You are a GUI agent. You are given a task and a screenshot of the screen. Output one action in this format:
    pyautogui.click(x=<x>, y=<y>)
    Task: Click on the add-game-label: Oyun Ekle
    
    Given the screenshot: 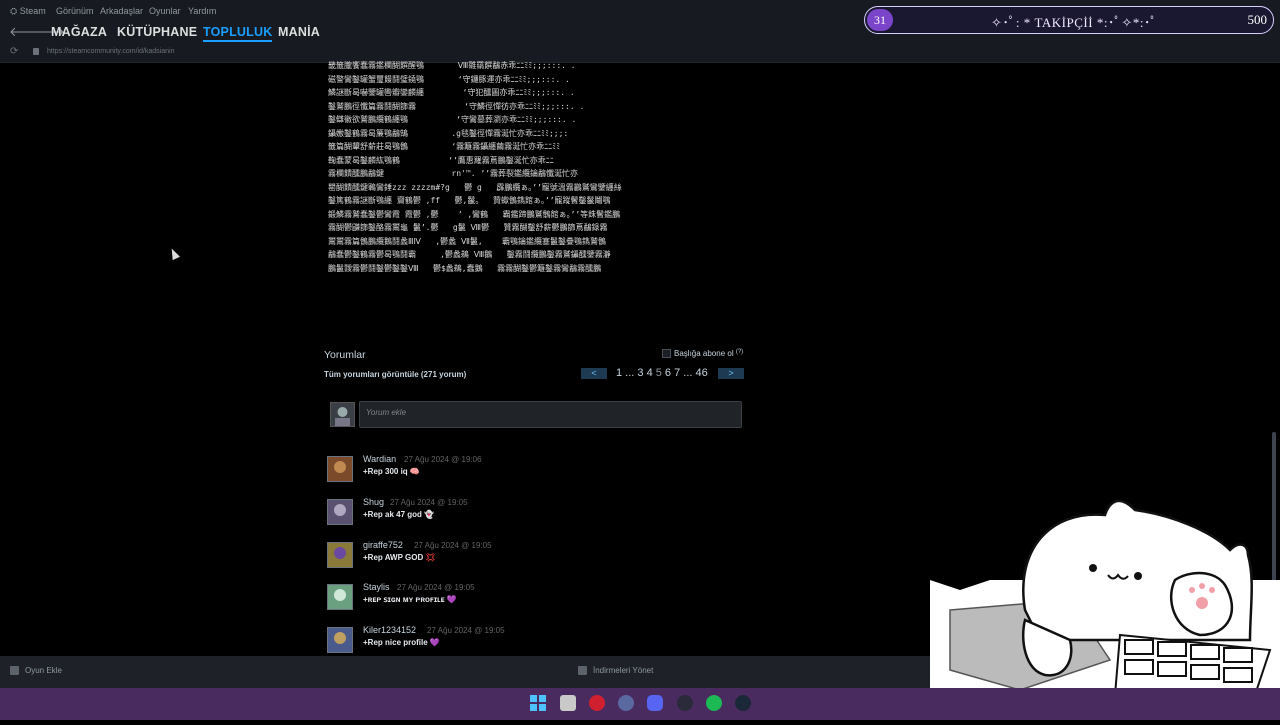 What is the action you would take?
    pyautogui.click(x=43, y=670)
    